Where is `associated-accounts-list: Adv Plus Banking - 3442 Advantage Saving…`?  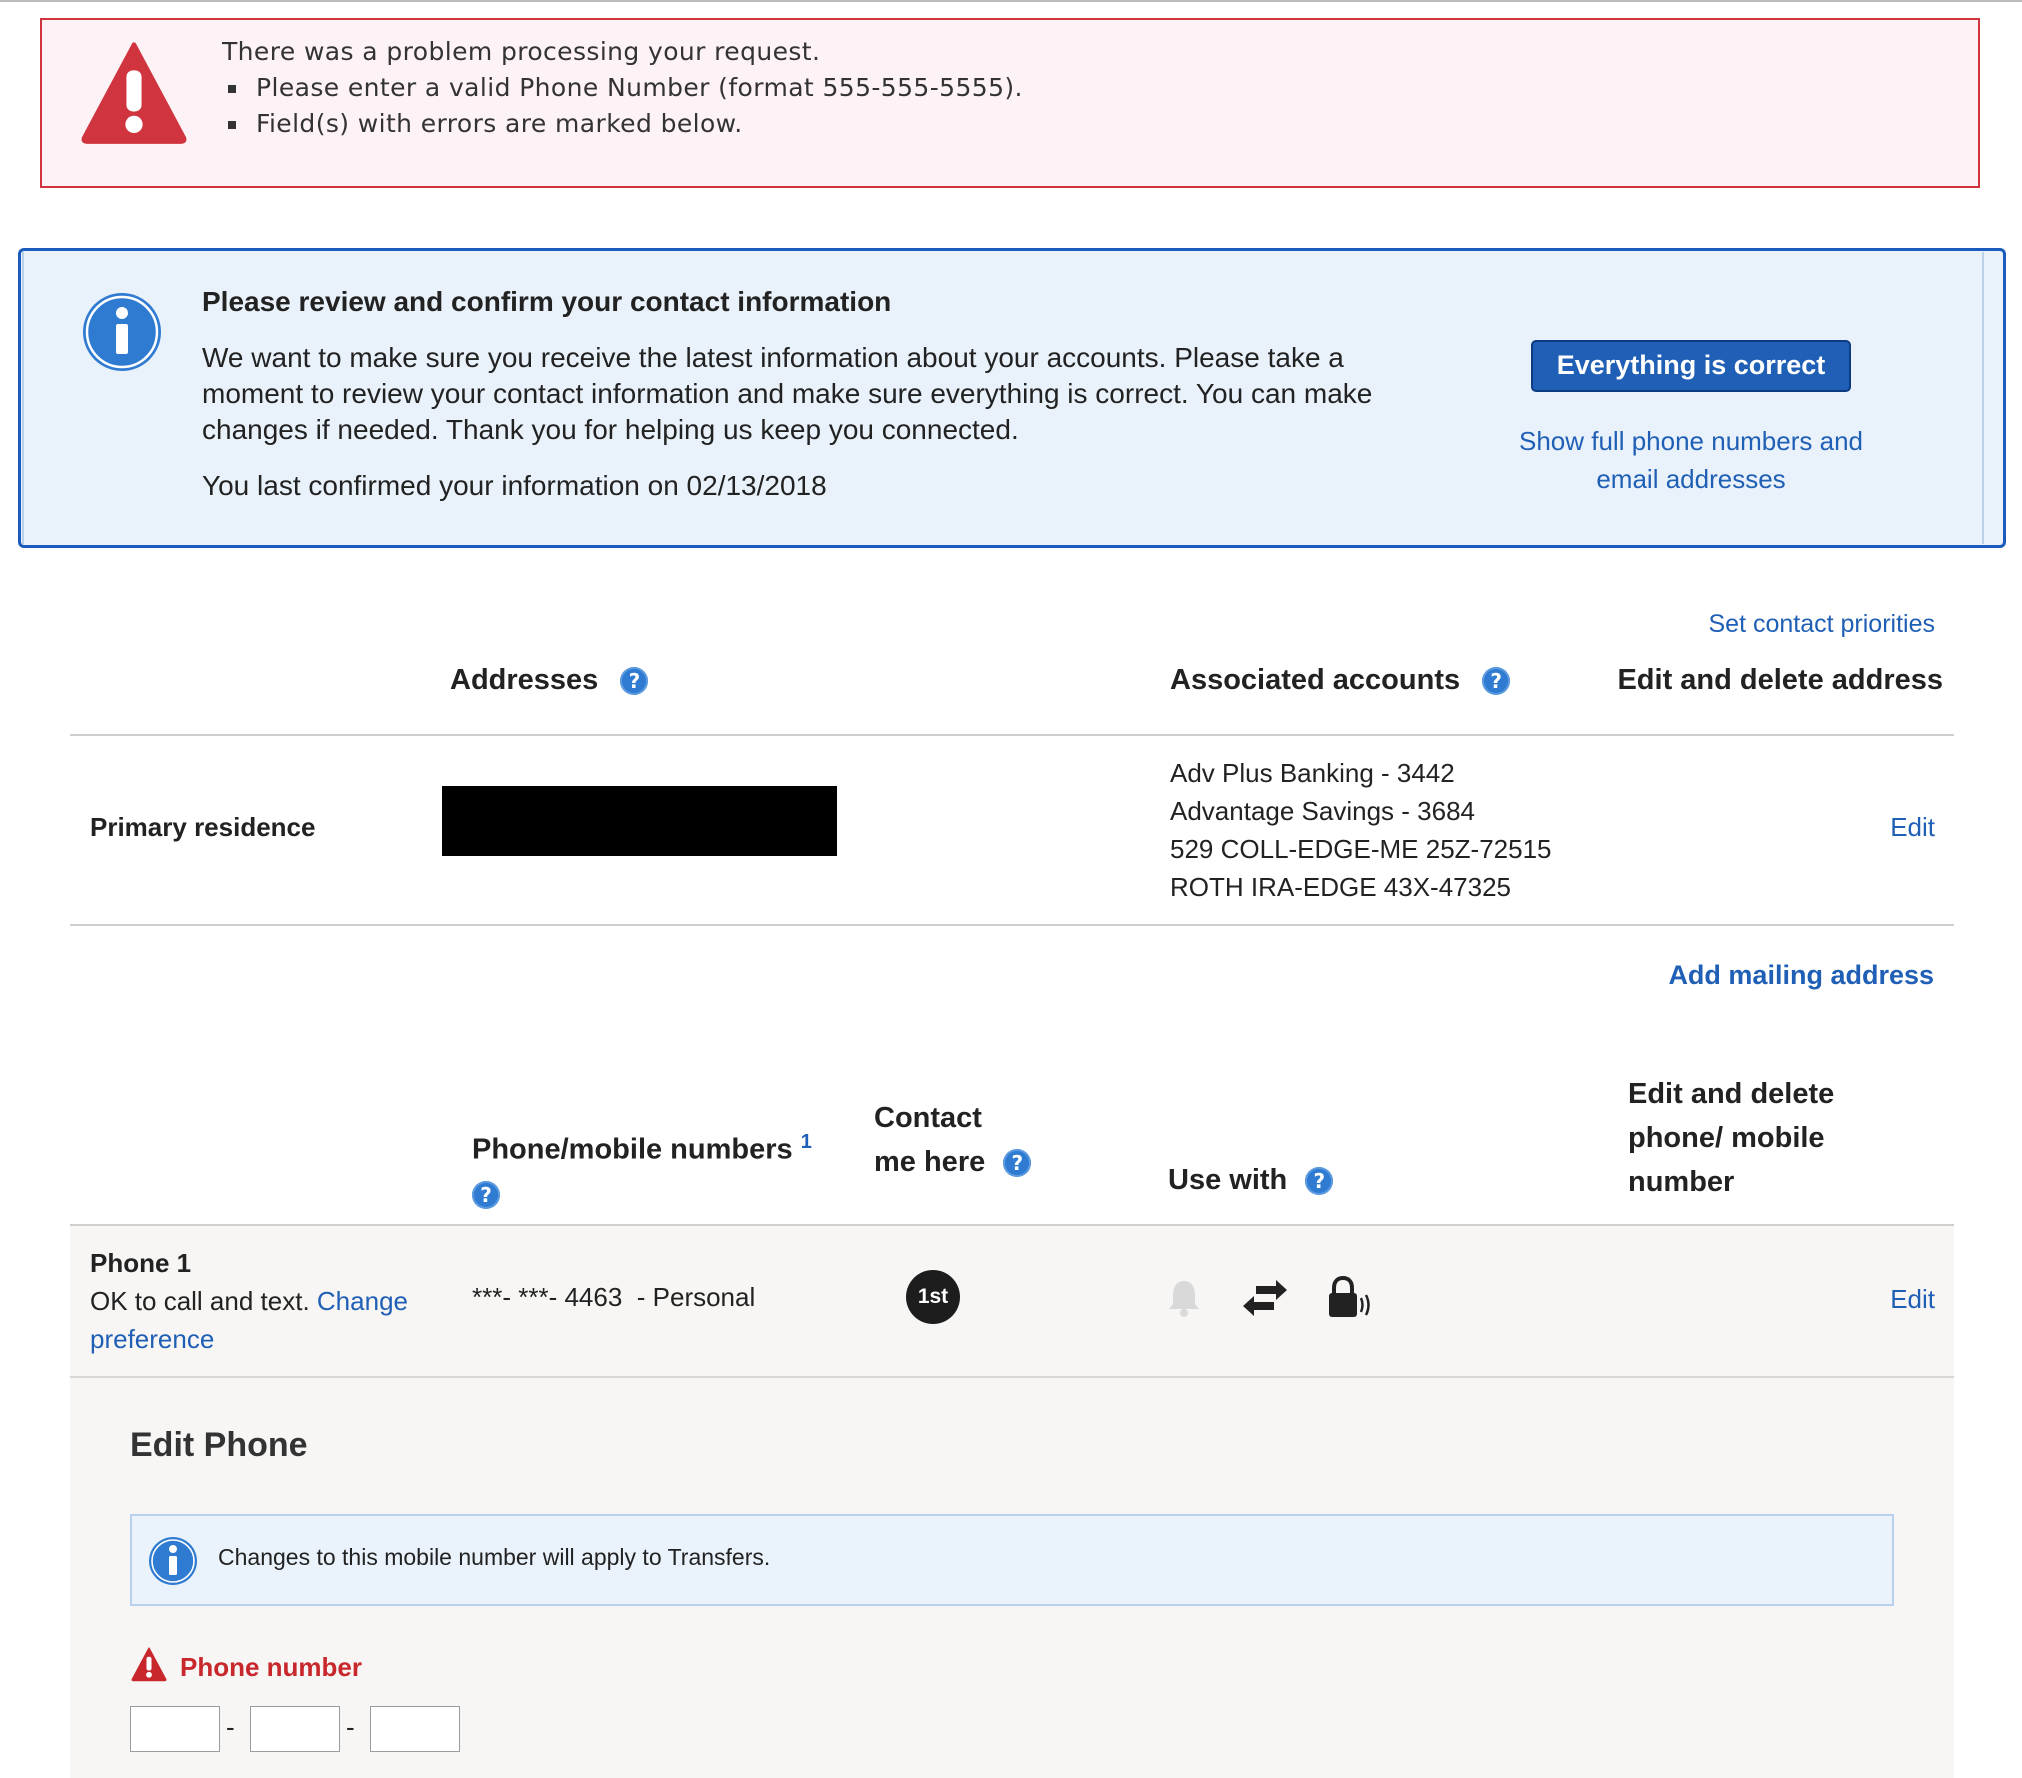
associated-accounts-list: Adv Plus Banking - 3442 Advantage Saving… is located at coordinates (1361, 830).